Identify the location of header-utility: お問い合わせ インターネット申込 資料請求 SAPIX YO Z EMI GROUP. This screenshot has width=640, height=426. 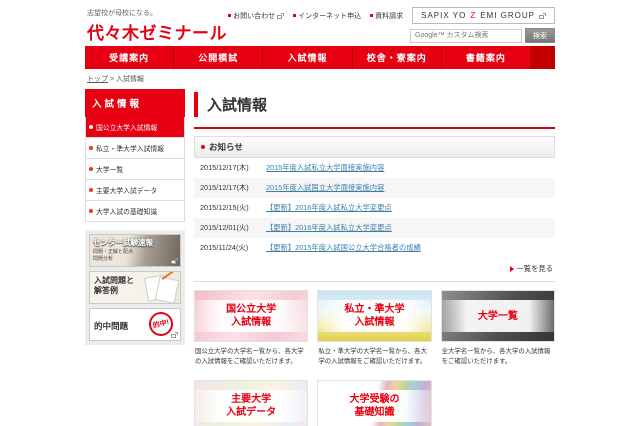
(391, 25).